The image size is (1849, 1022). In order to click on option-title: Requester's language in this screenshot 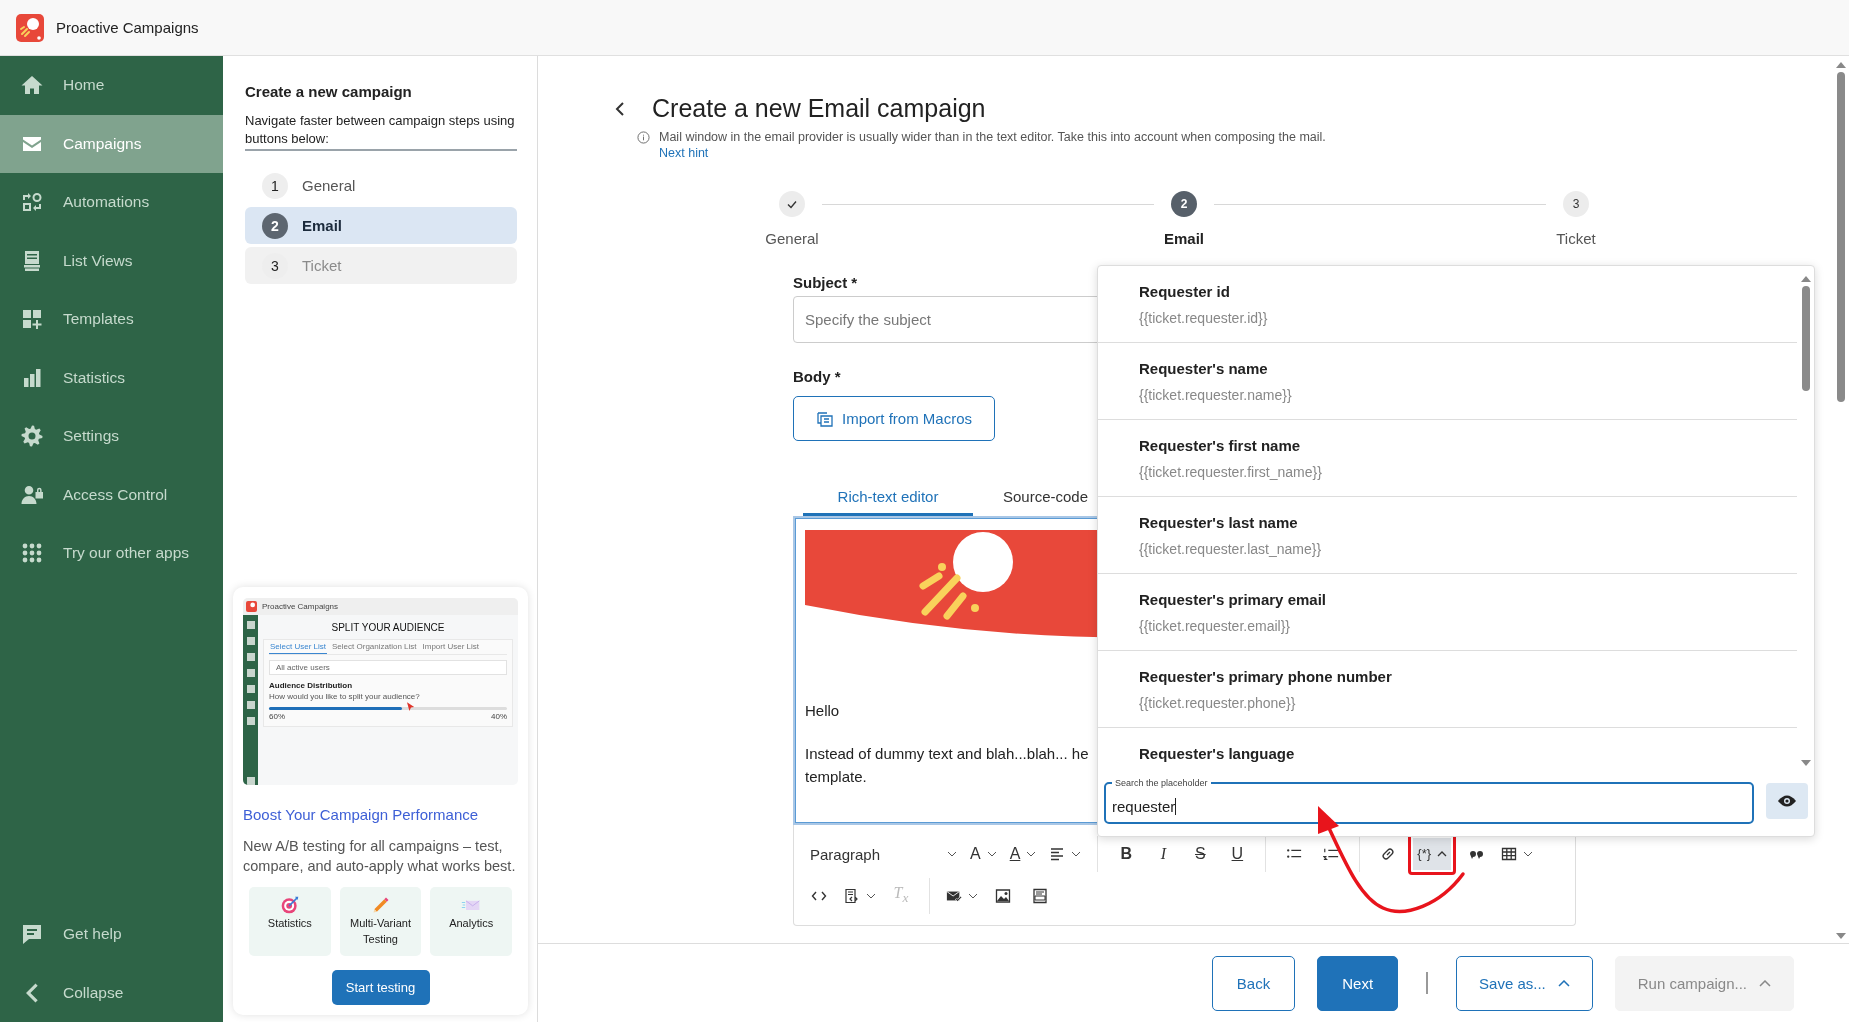, I will do `click(1217, 753)`.